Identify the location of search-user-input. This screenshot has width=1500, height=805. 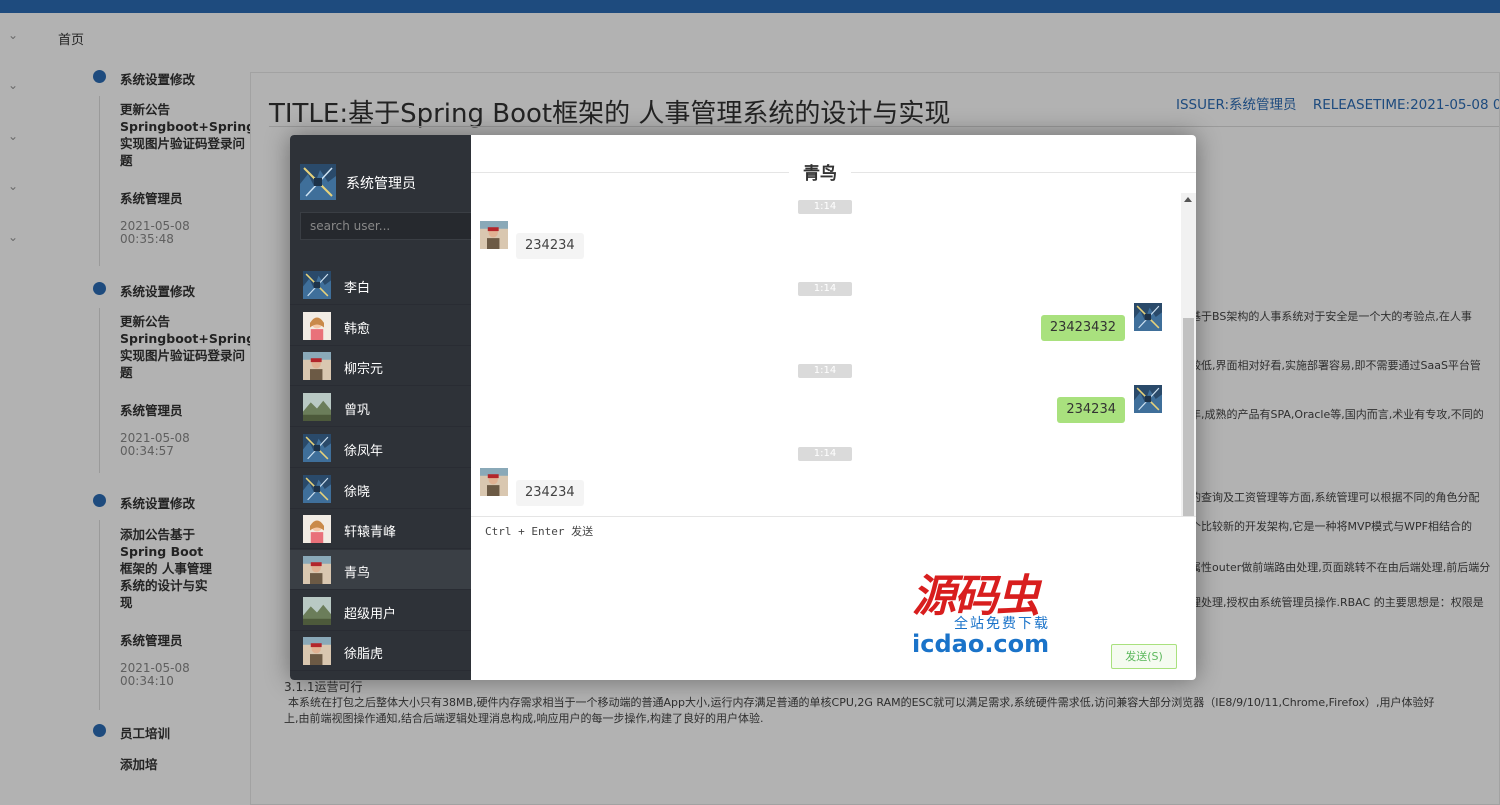
(385, 226).